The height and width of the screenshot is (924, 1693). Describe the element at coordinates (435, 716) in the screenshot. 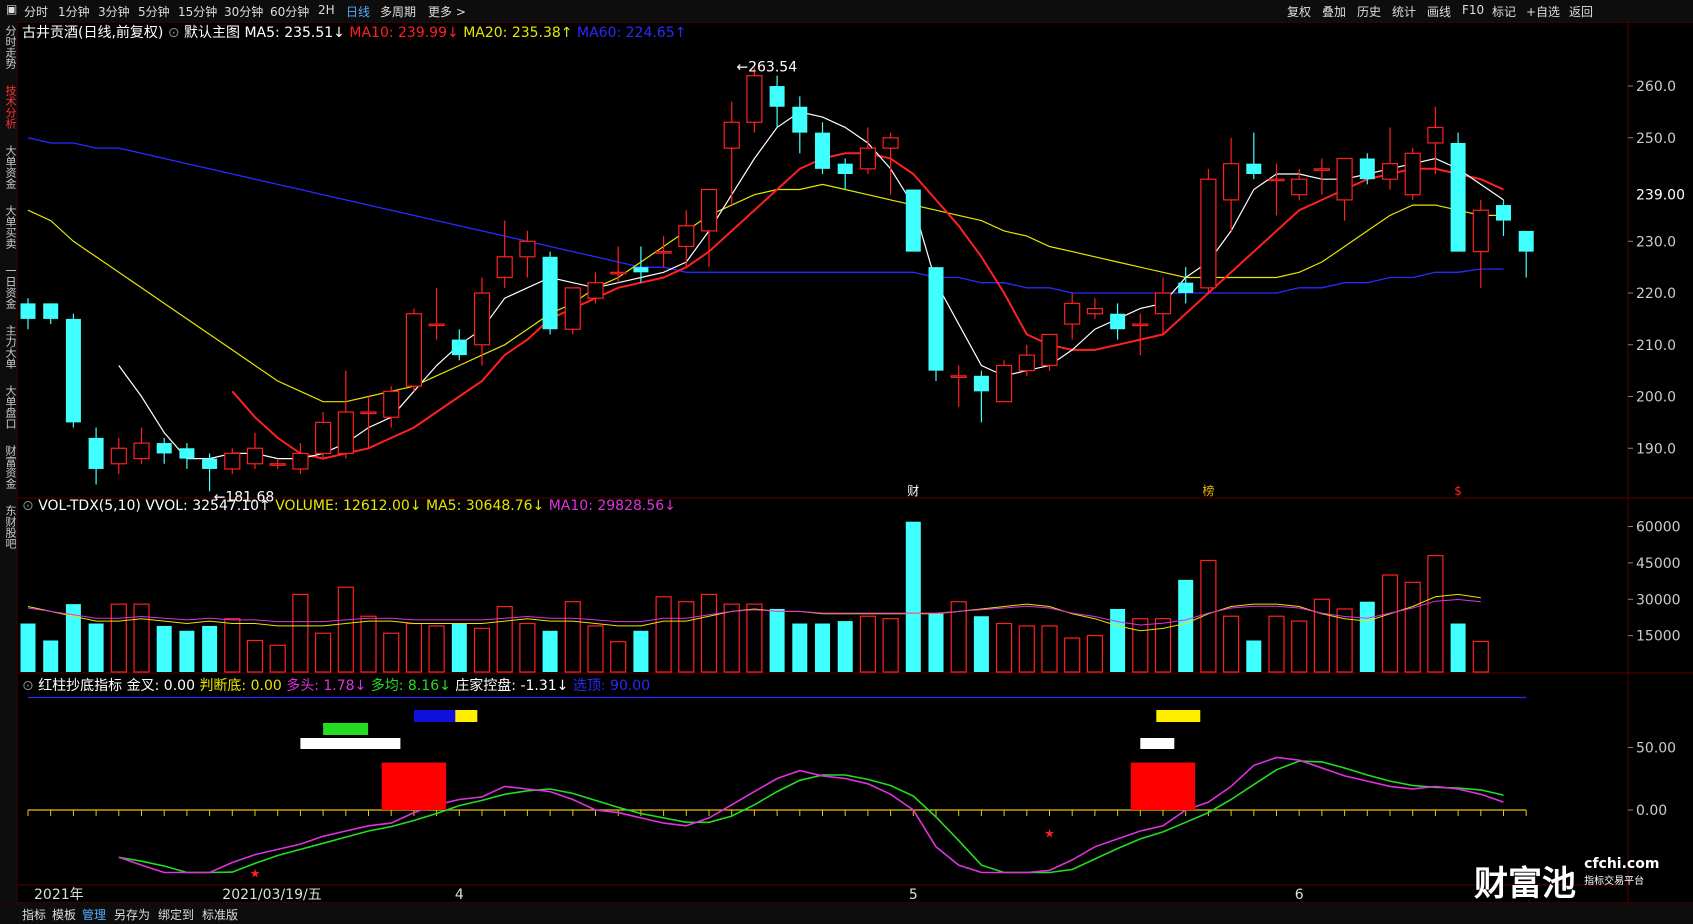

I see `blue-flag-bar` at that location.